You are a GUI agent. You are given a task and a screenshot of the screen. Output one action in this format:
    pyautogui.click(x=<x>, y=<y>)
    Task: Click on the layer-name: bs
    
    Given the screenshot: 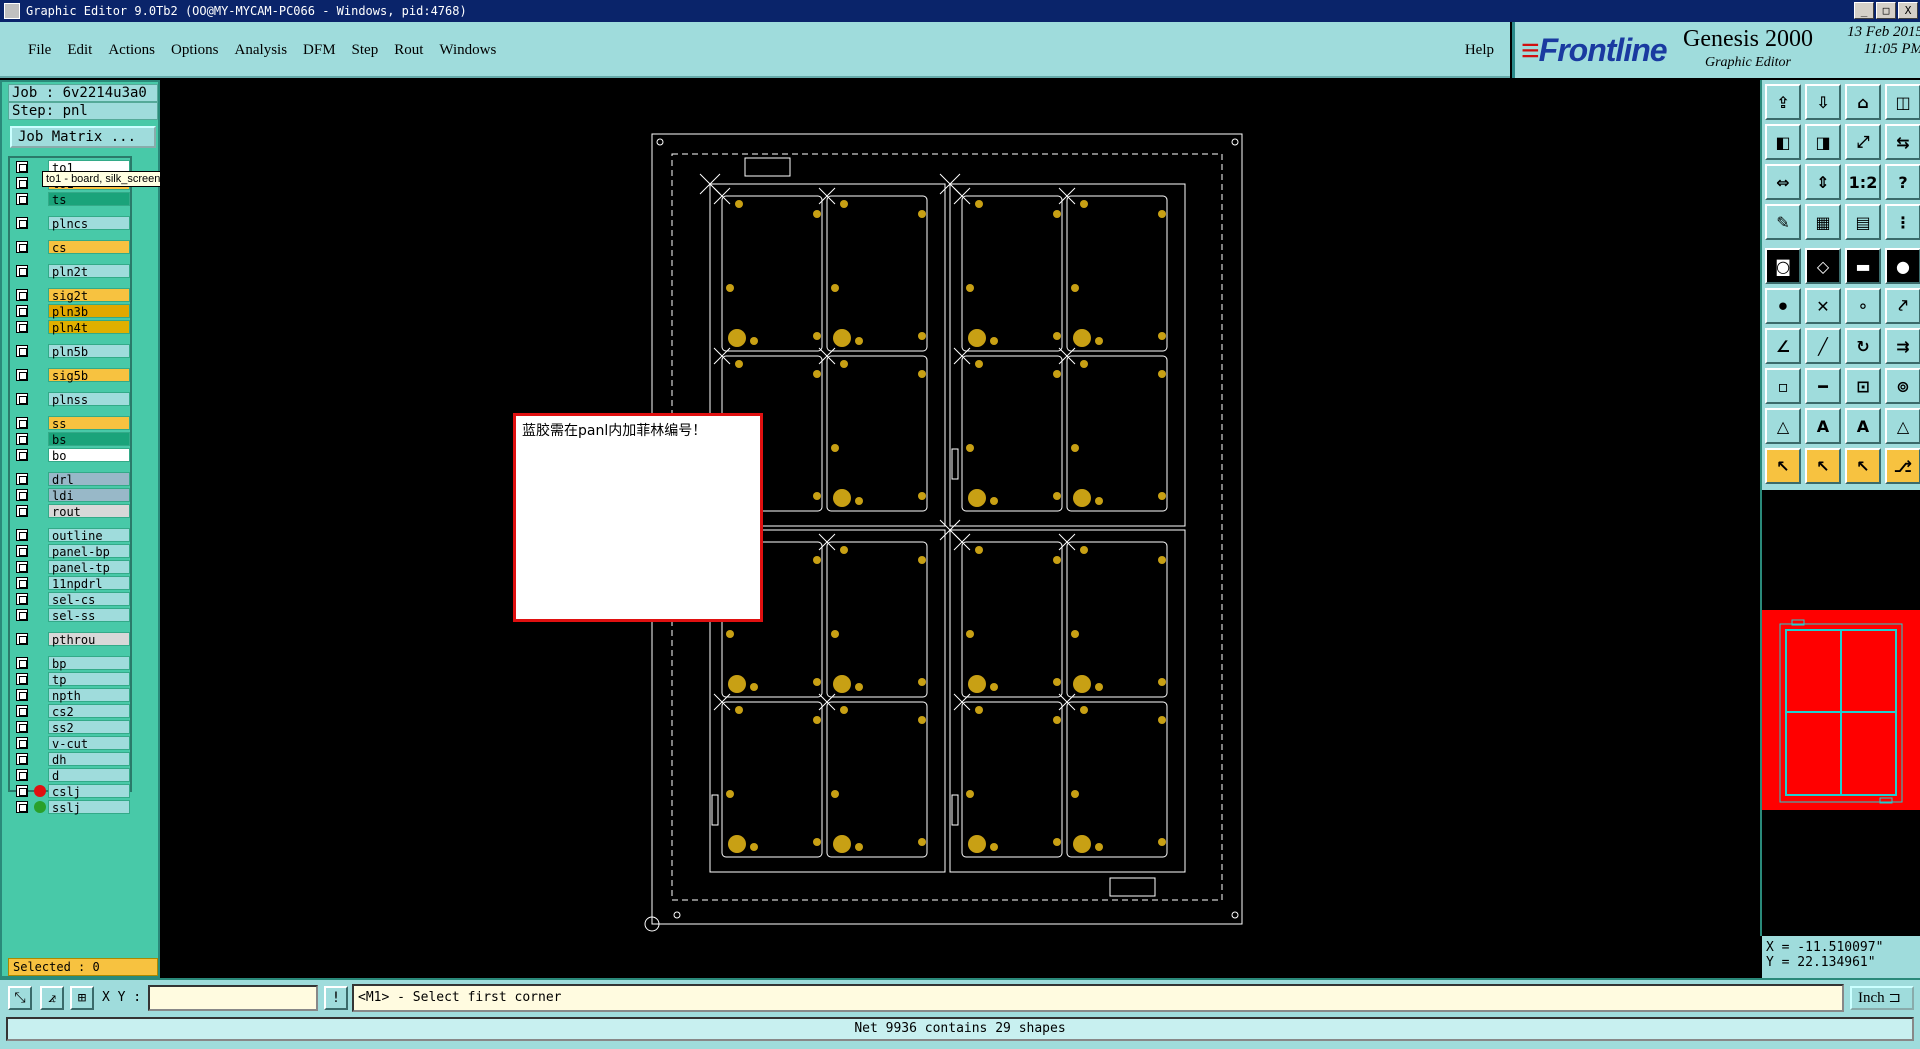 What is the action you would take?
    pyautogui.click(x=89, y=439)
    